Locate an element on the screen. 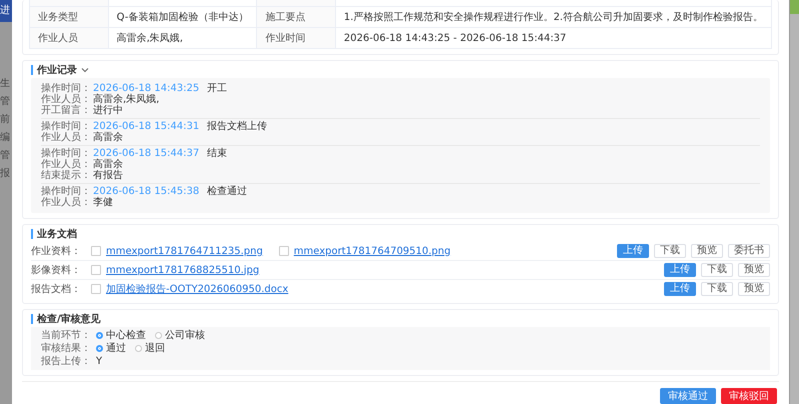 The width and height of the screenshot is (799, 404). field-label: 作业时间 is located at coordinates (296, 38).